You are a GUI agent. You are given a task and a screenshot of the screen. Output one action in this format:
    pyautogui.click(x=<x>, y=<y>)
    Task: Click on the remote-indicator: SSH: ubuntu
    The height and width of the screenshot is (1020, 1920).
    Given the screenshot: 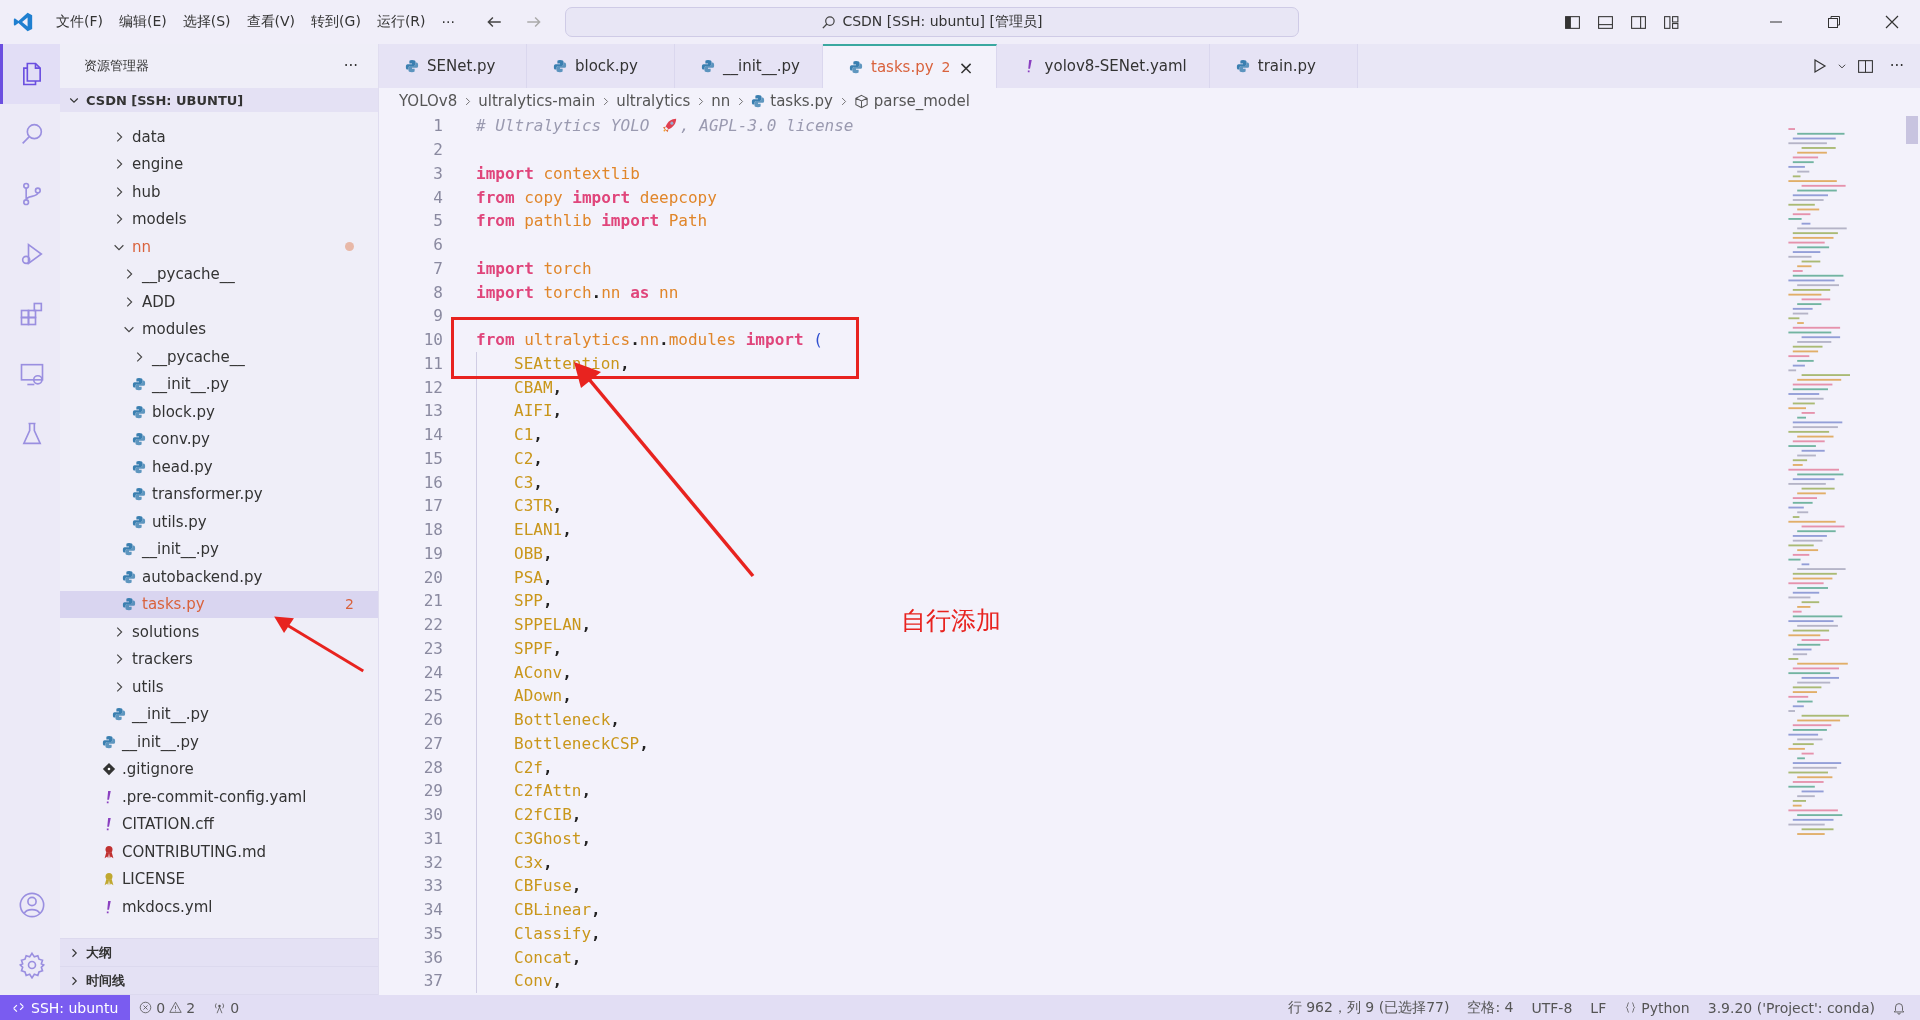 What is the action you would take?
    pyautogui.click(x=65, y=1007)
    